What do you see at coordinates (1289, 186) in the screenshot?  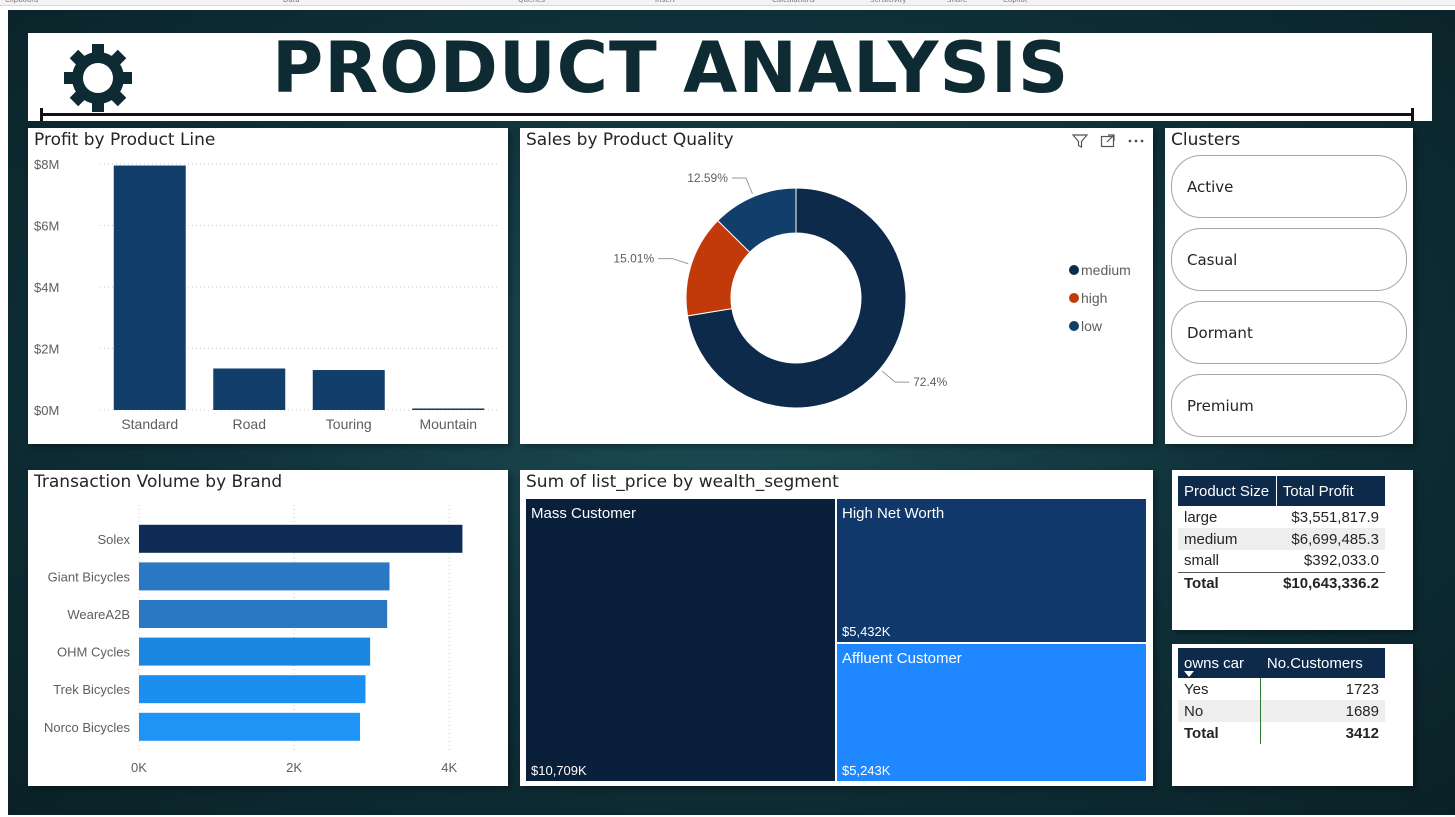 I see `cluster-option-active: Active` at bounding box center [1289, 186].